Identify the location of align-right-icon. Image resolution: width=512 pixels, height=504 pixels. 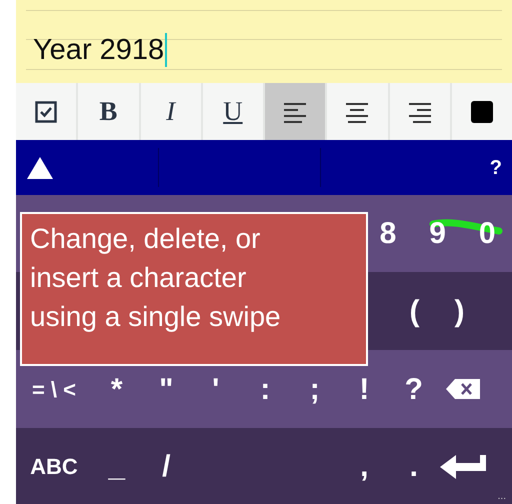
(419, 111).